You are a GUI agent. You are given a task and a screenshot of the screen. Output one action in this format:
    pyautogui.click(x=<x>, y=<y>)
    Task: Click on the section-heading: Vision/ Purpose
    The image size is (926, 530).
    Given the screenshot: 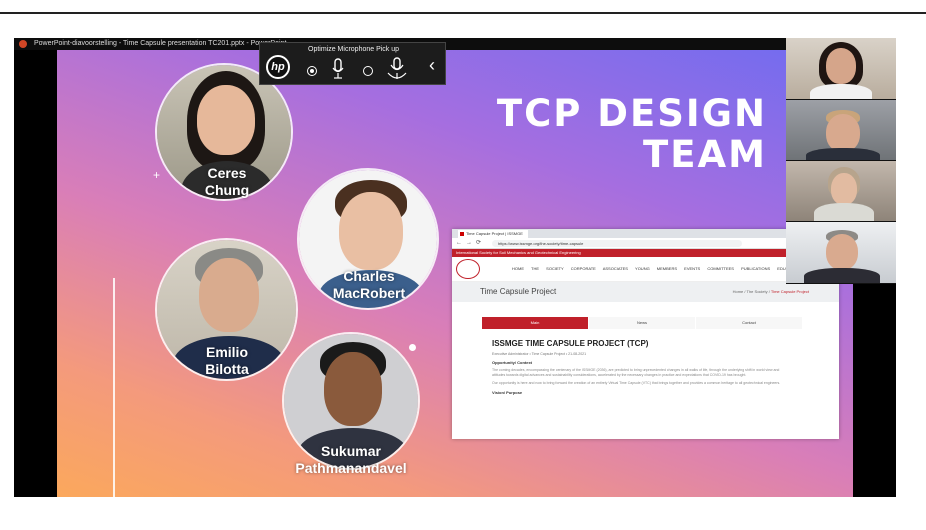 What is the action you would take?
    pyautogui.click(x=507, y=392)
    